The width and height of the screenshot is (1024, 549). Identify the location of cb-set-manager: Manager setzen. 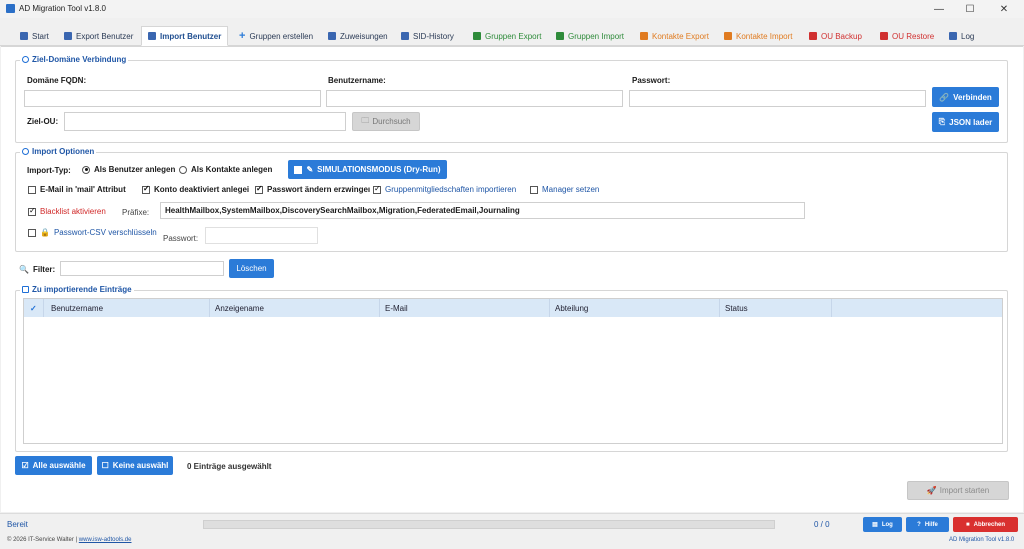
(564, 189).